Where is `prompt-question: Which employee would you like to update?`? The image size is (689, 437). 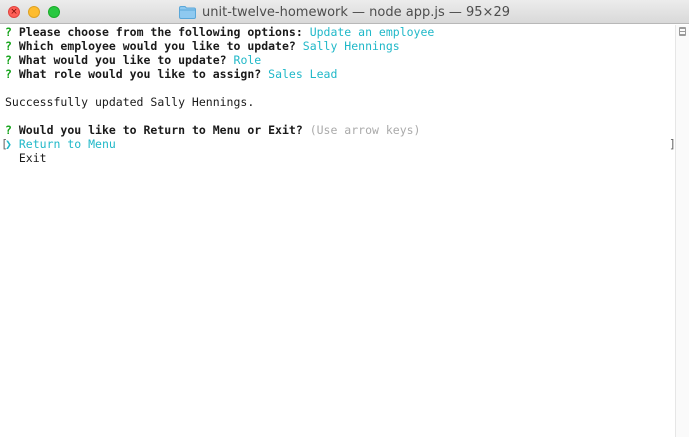
prompt-question: Which employee would you like to update? is located at coordinates (157, 46).